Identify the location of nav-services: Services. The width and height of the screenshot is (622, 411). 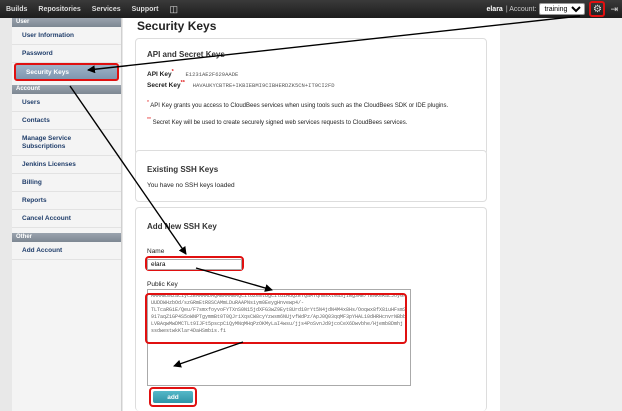
(106, 9).